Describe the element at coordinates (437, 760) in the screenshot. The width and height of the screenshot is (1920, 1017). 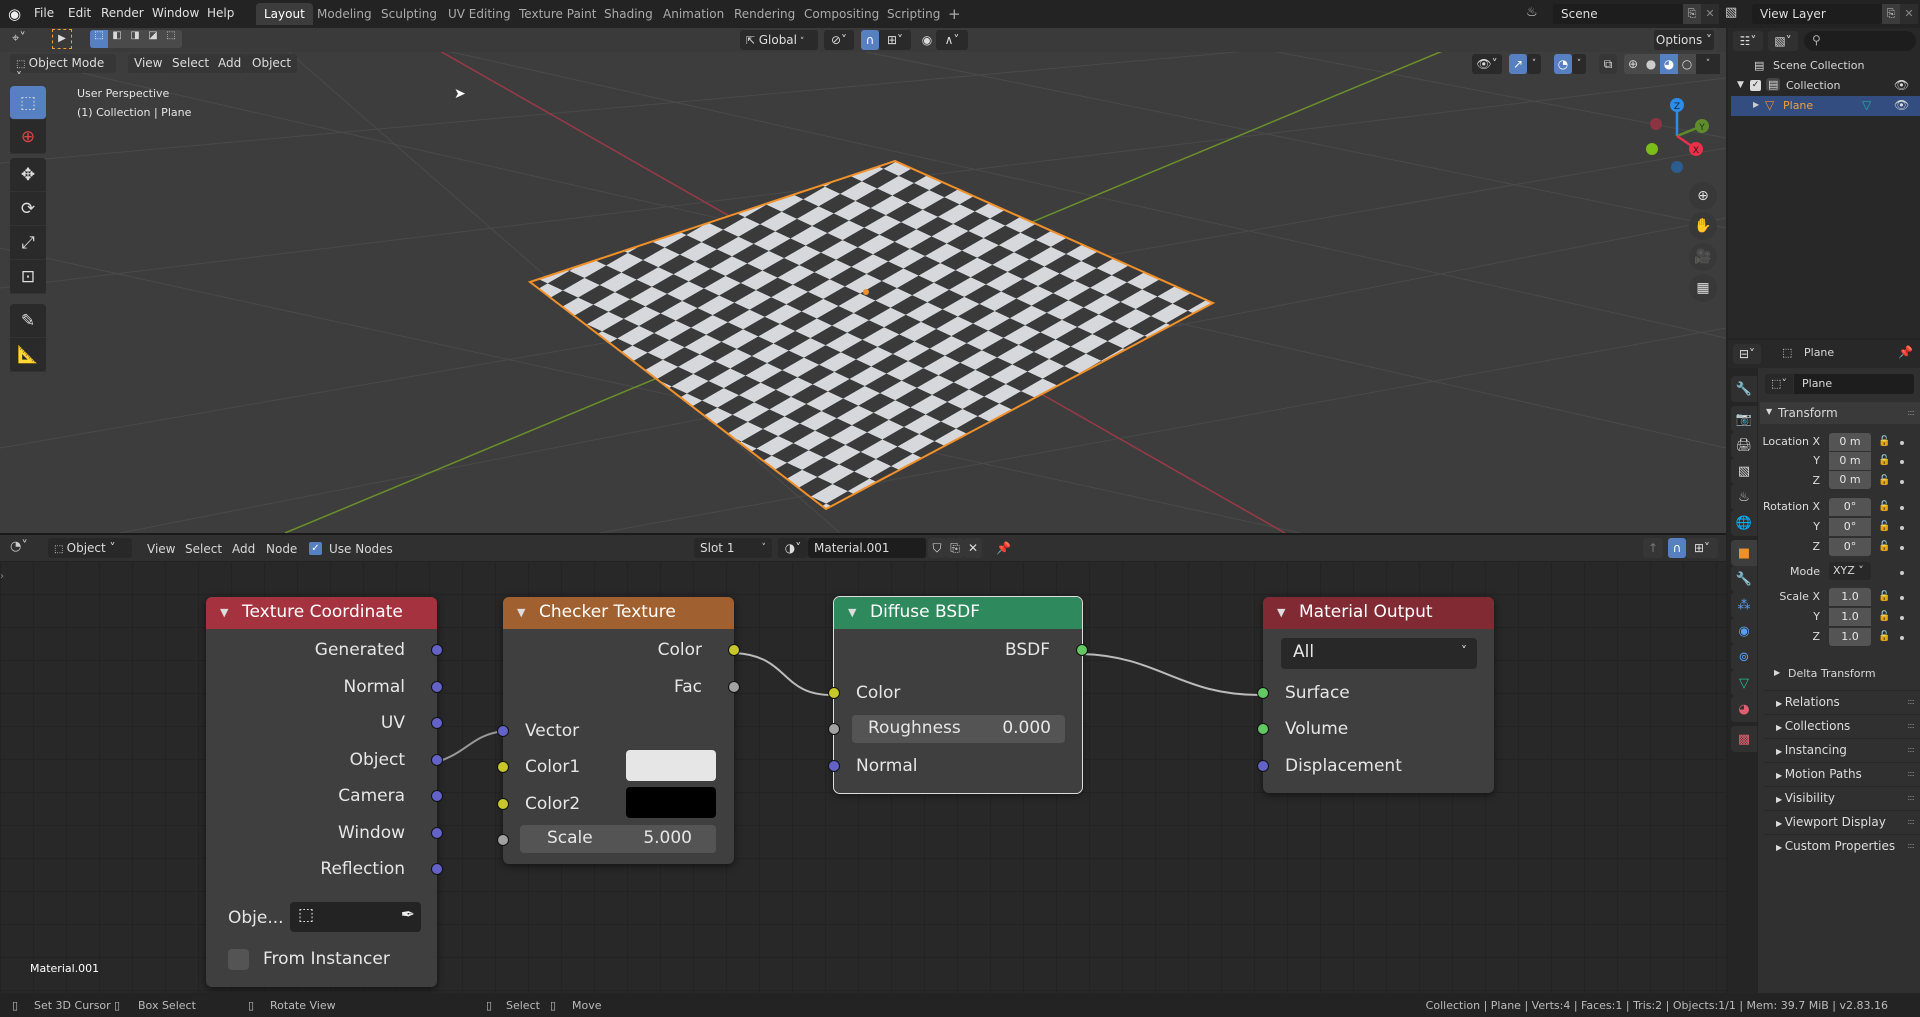
I see `socket-object` at that location.